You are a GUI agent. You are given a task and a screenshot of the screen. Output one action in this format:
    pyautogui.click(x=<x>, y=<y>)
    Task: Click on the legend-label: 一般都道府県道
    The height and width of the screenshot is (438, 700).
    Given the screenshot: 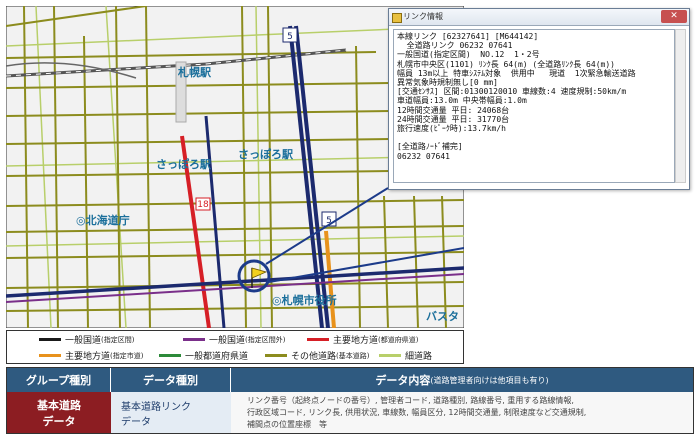 What is the action you would take?
    pyautogui.click(x=217, y=357)
    